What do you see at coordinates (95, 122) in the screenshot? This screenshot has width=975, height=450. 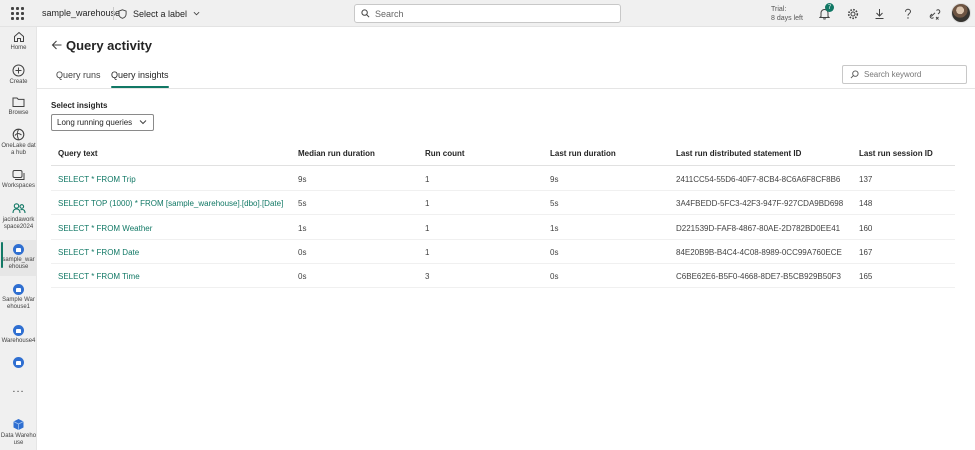 I see `insights-dropdown-value: Long running queries` at bounding box center [95, 122].